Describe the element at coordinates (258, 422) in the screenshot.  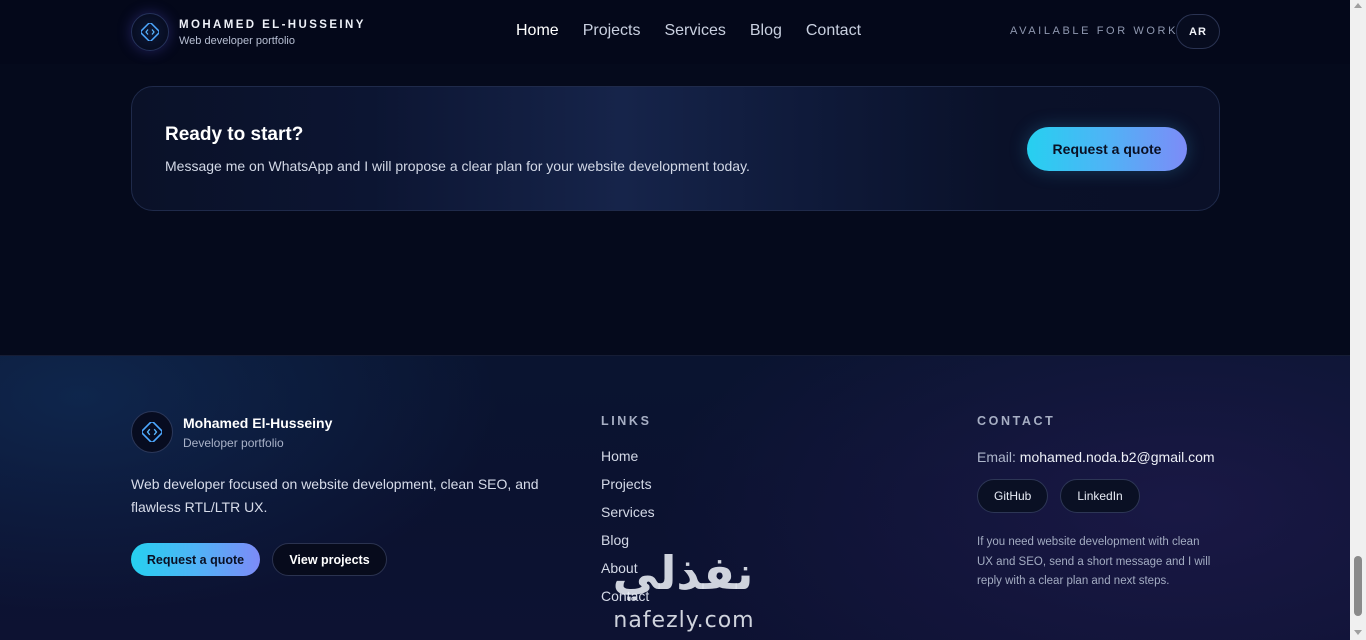
I see `footer-brand-title: Mohamed El-Husseiny` at that location.